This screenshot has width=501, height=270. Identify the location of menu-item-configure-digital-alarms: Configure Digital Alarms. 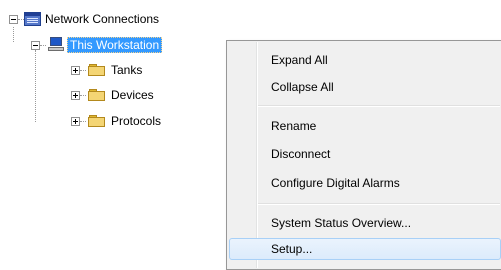
(365, 183).